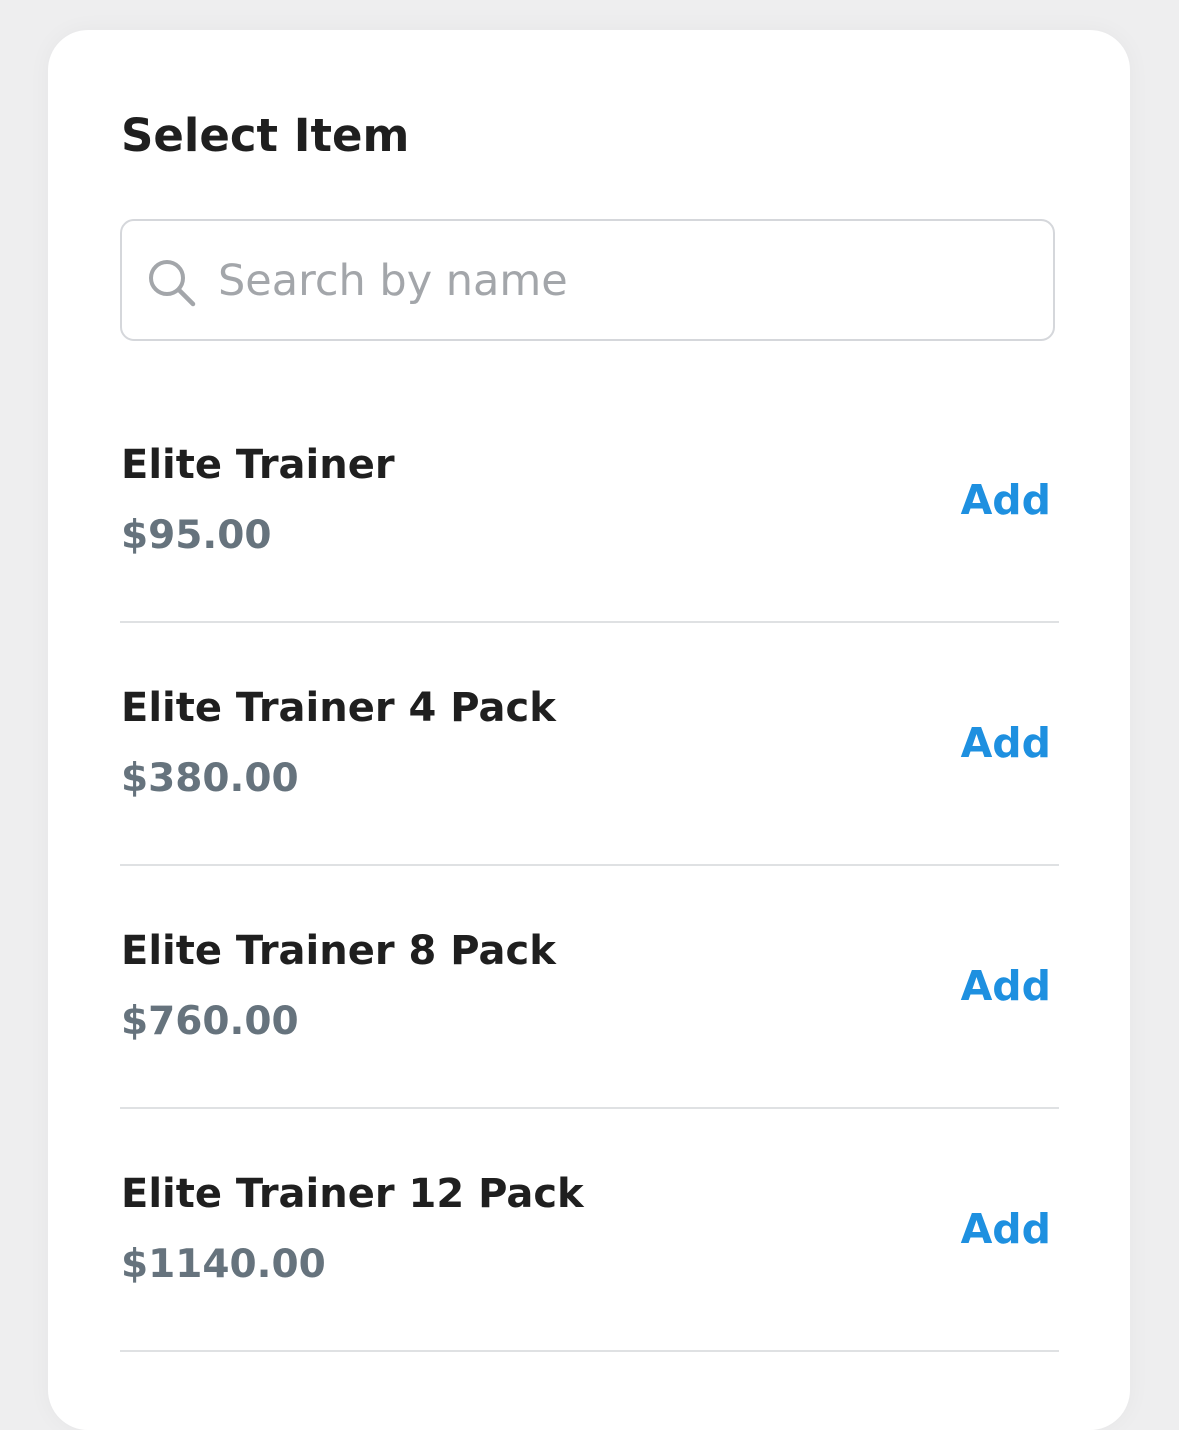 This screenshot has height=1430, width=1179. Describe the element at coordinates (210, 1021) in the screenshot. I see `item-price: $760.00` at that location.